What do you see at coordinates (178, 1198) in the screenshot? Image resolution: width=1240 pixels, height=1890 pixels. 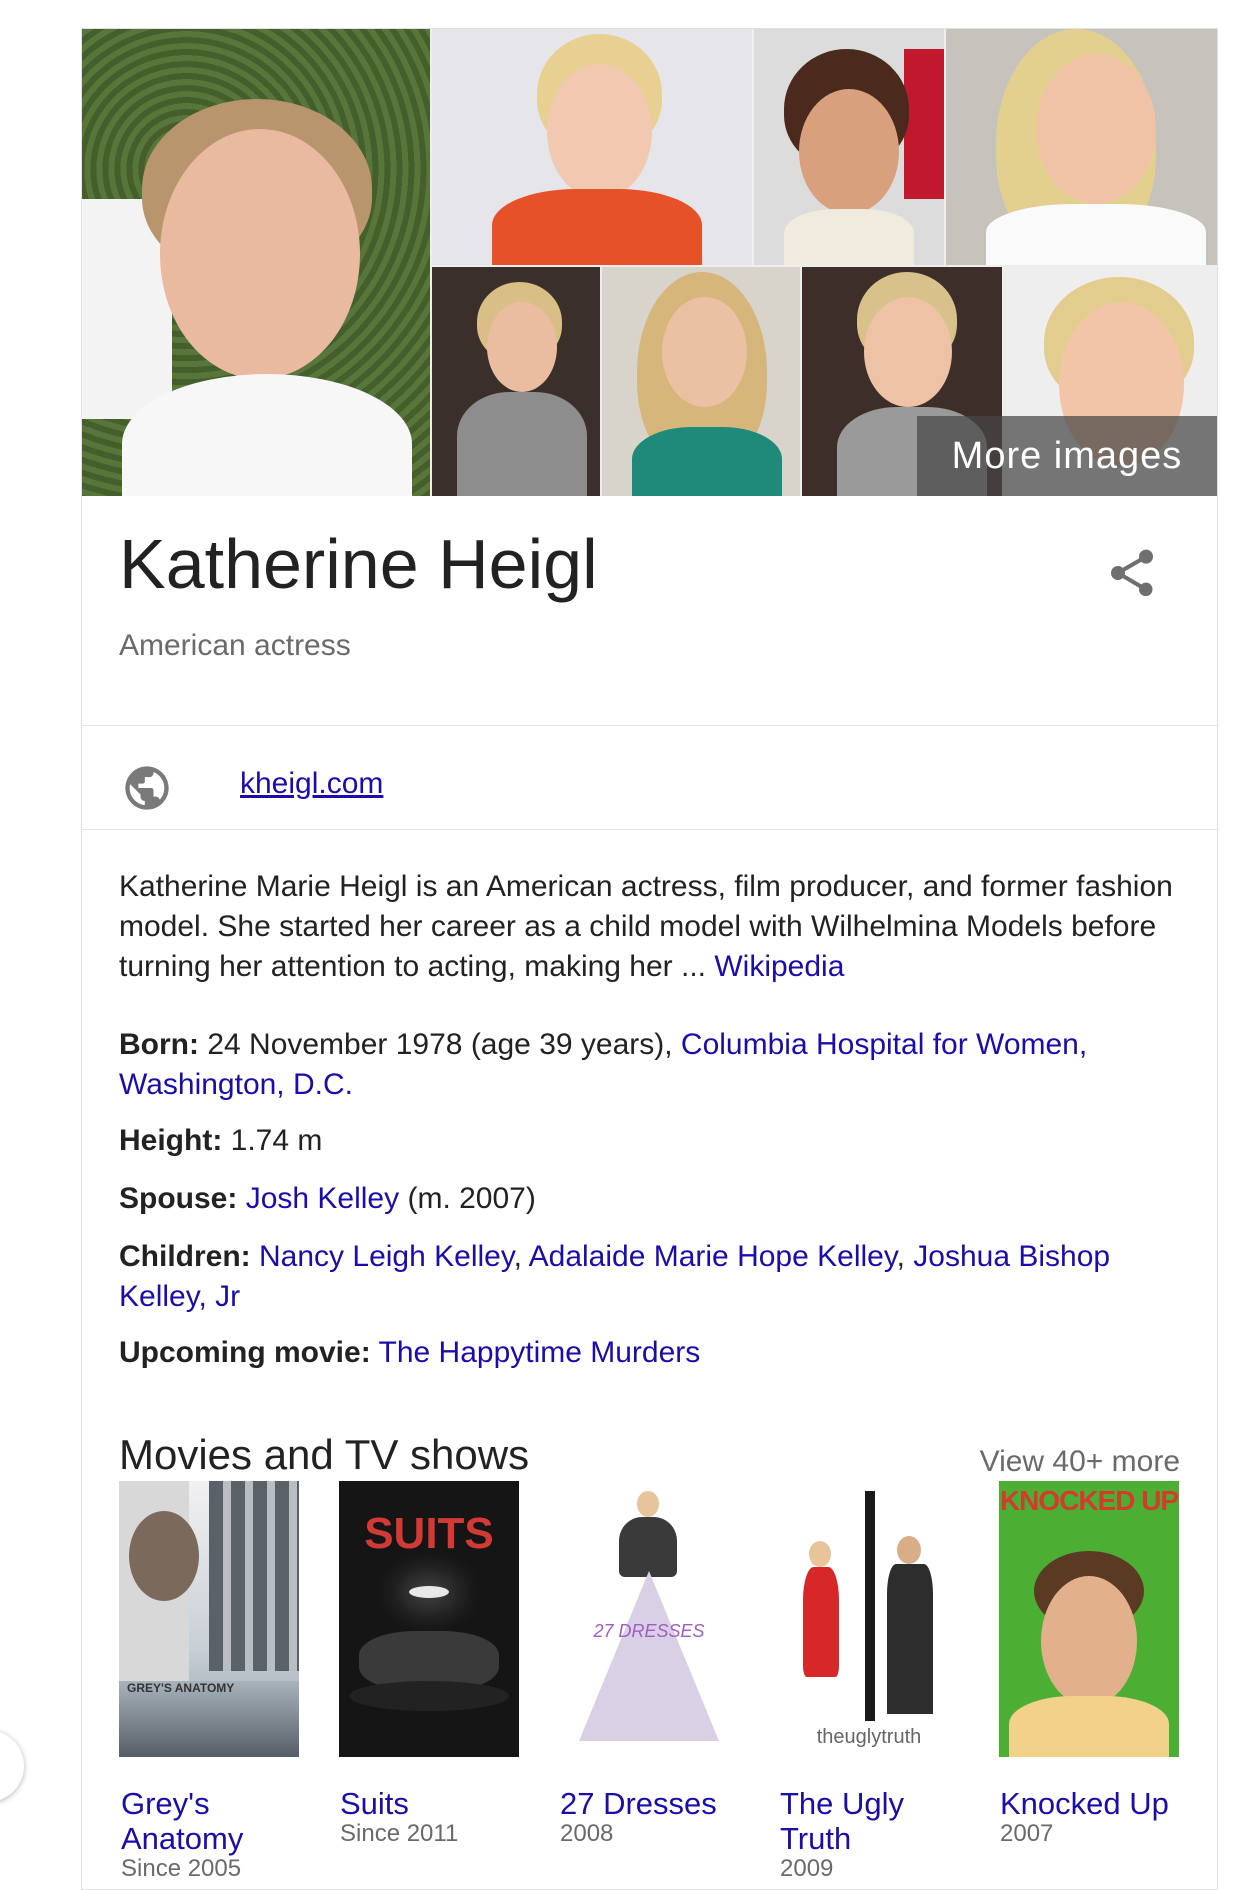 I see `fact-label: Spouse:` at bounding box center [178, 1198].